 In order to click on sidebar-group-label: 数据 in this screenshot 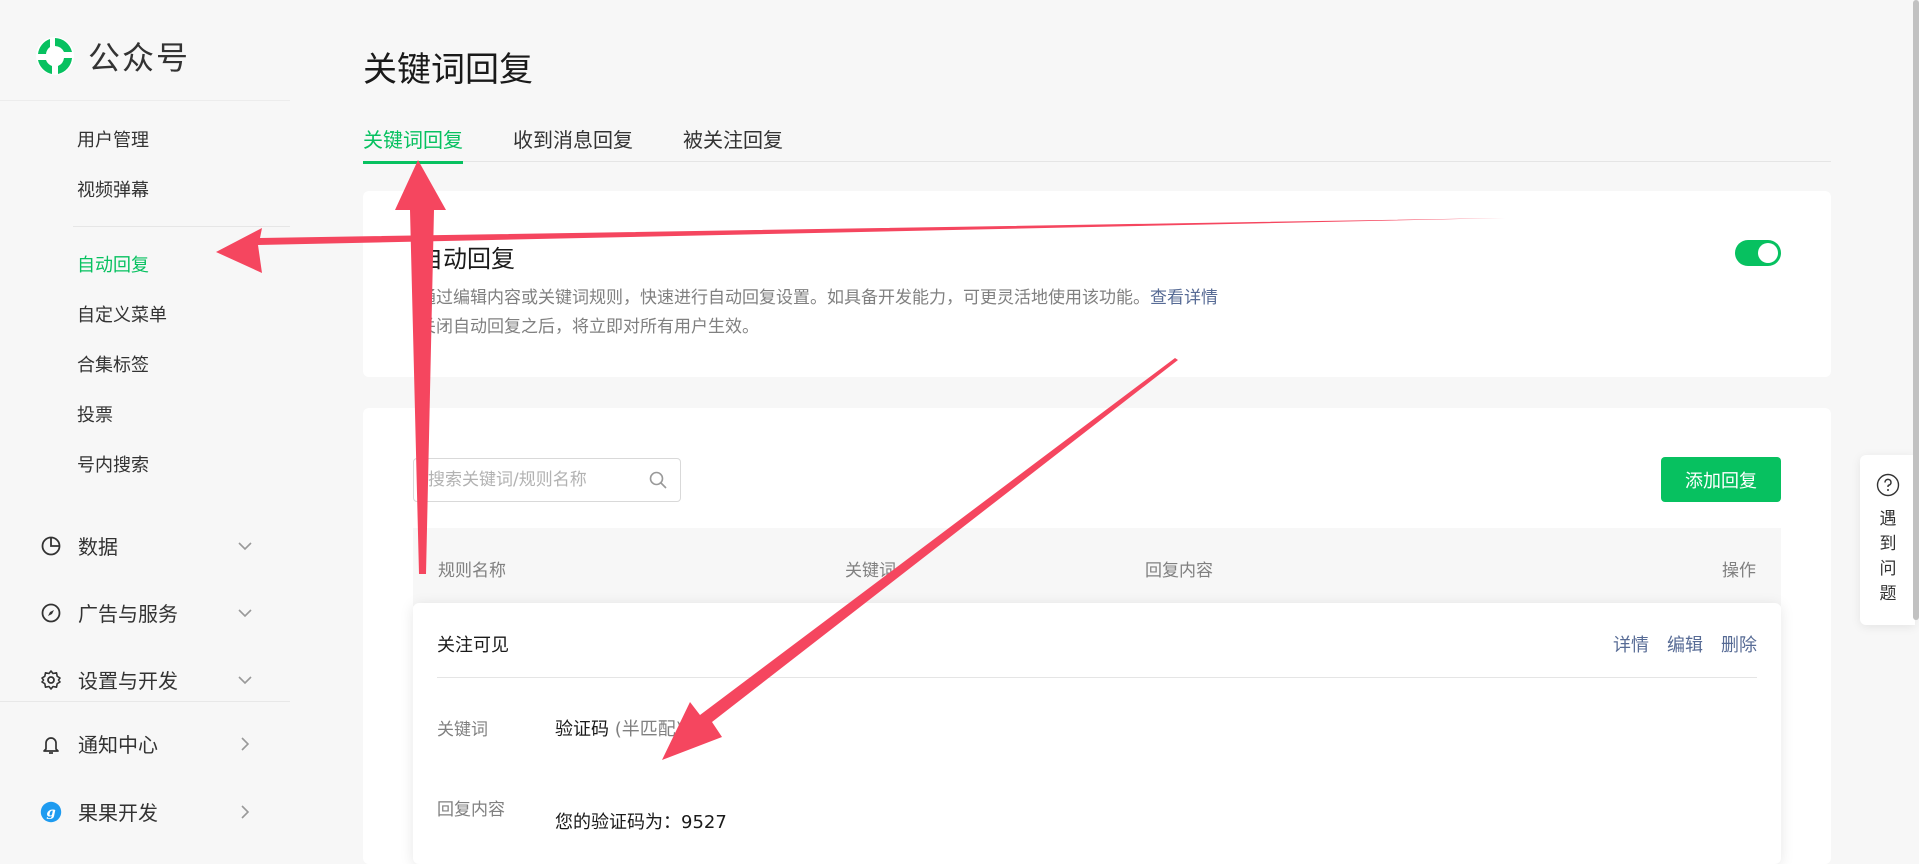, I will do `click(98, 547)`.